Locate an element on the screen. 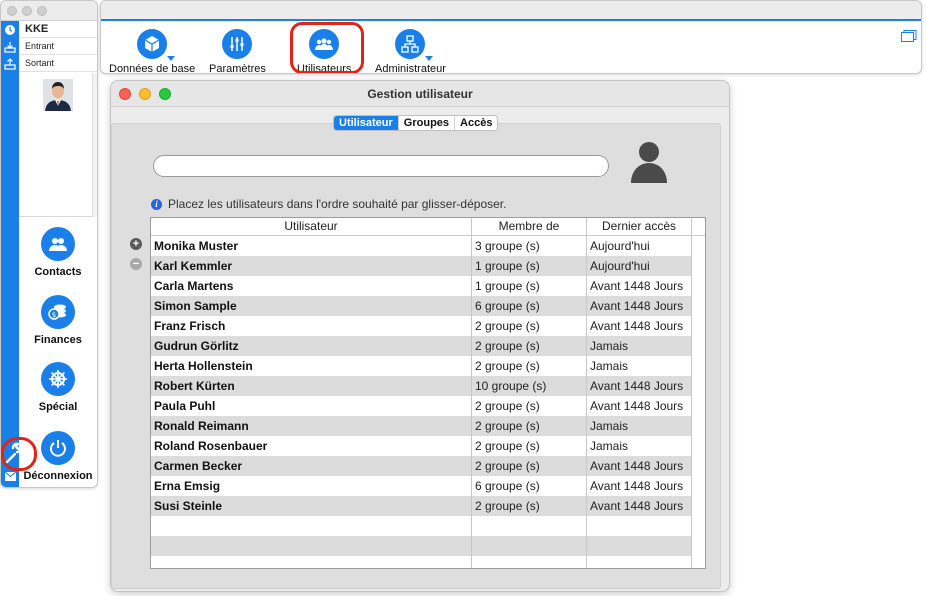  table-row: Ronald Reimann 2 groupe (s) Jamais is located at coordinates (428, 426).